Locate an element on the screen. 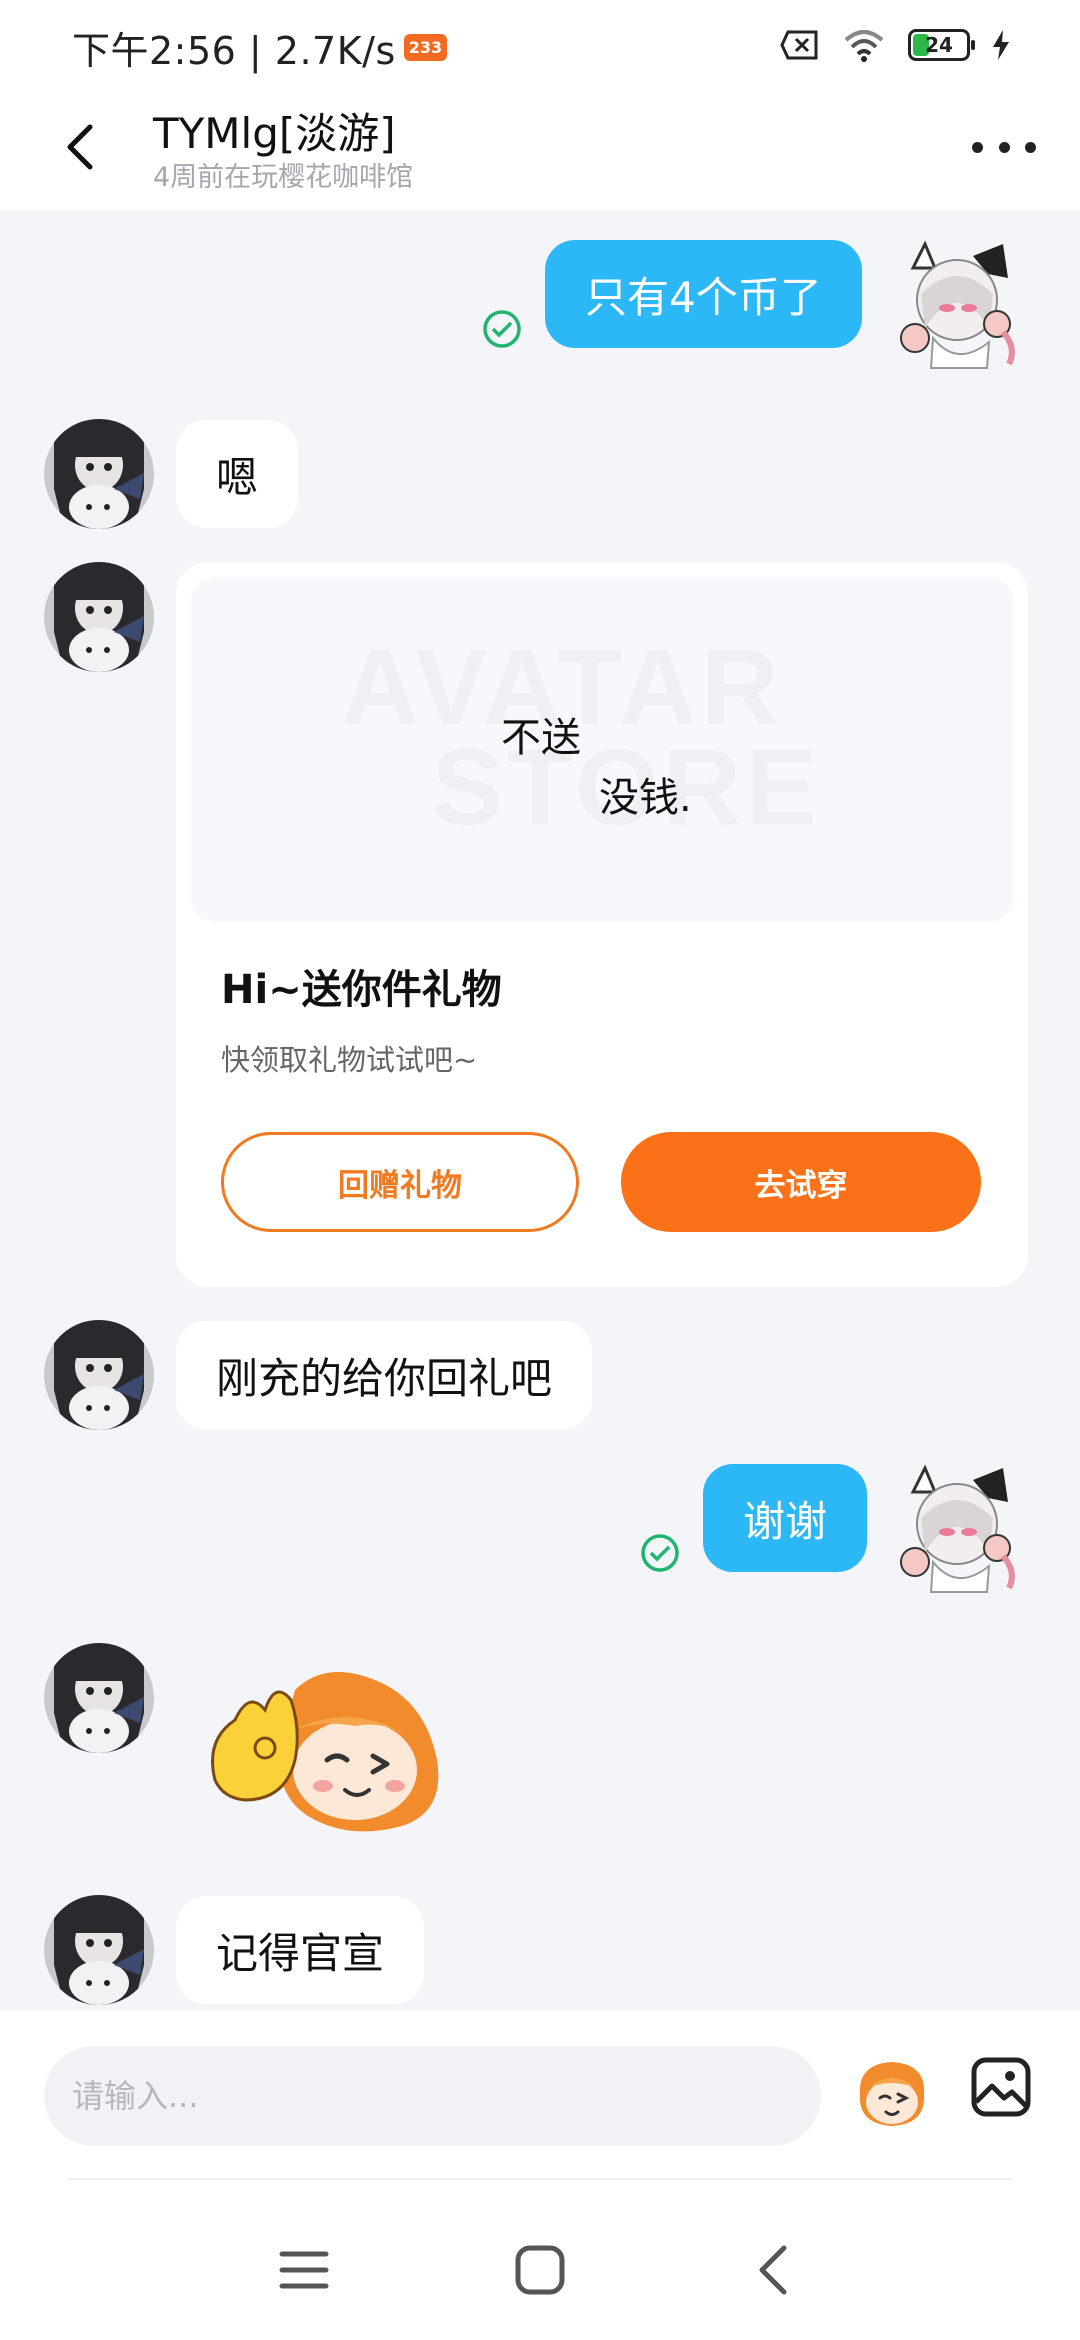  gift-card-title: Hi~送你件礼物 is located at coordinates (361, 990).